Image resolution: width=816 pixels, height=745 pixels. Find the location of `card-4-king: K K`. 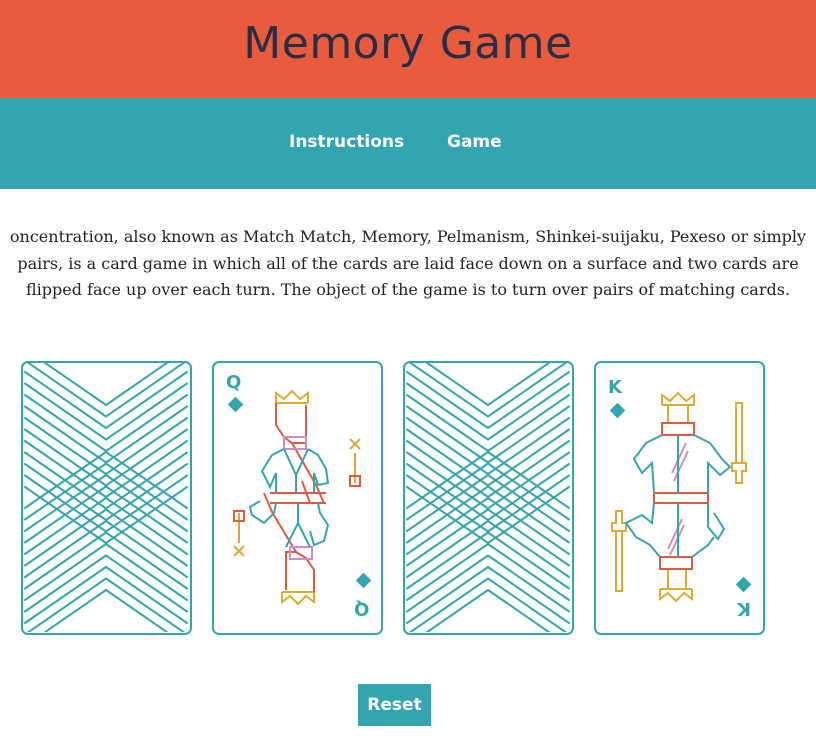

card-4-king: K K is located at coordinates (679, 498).